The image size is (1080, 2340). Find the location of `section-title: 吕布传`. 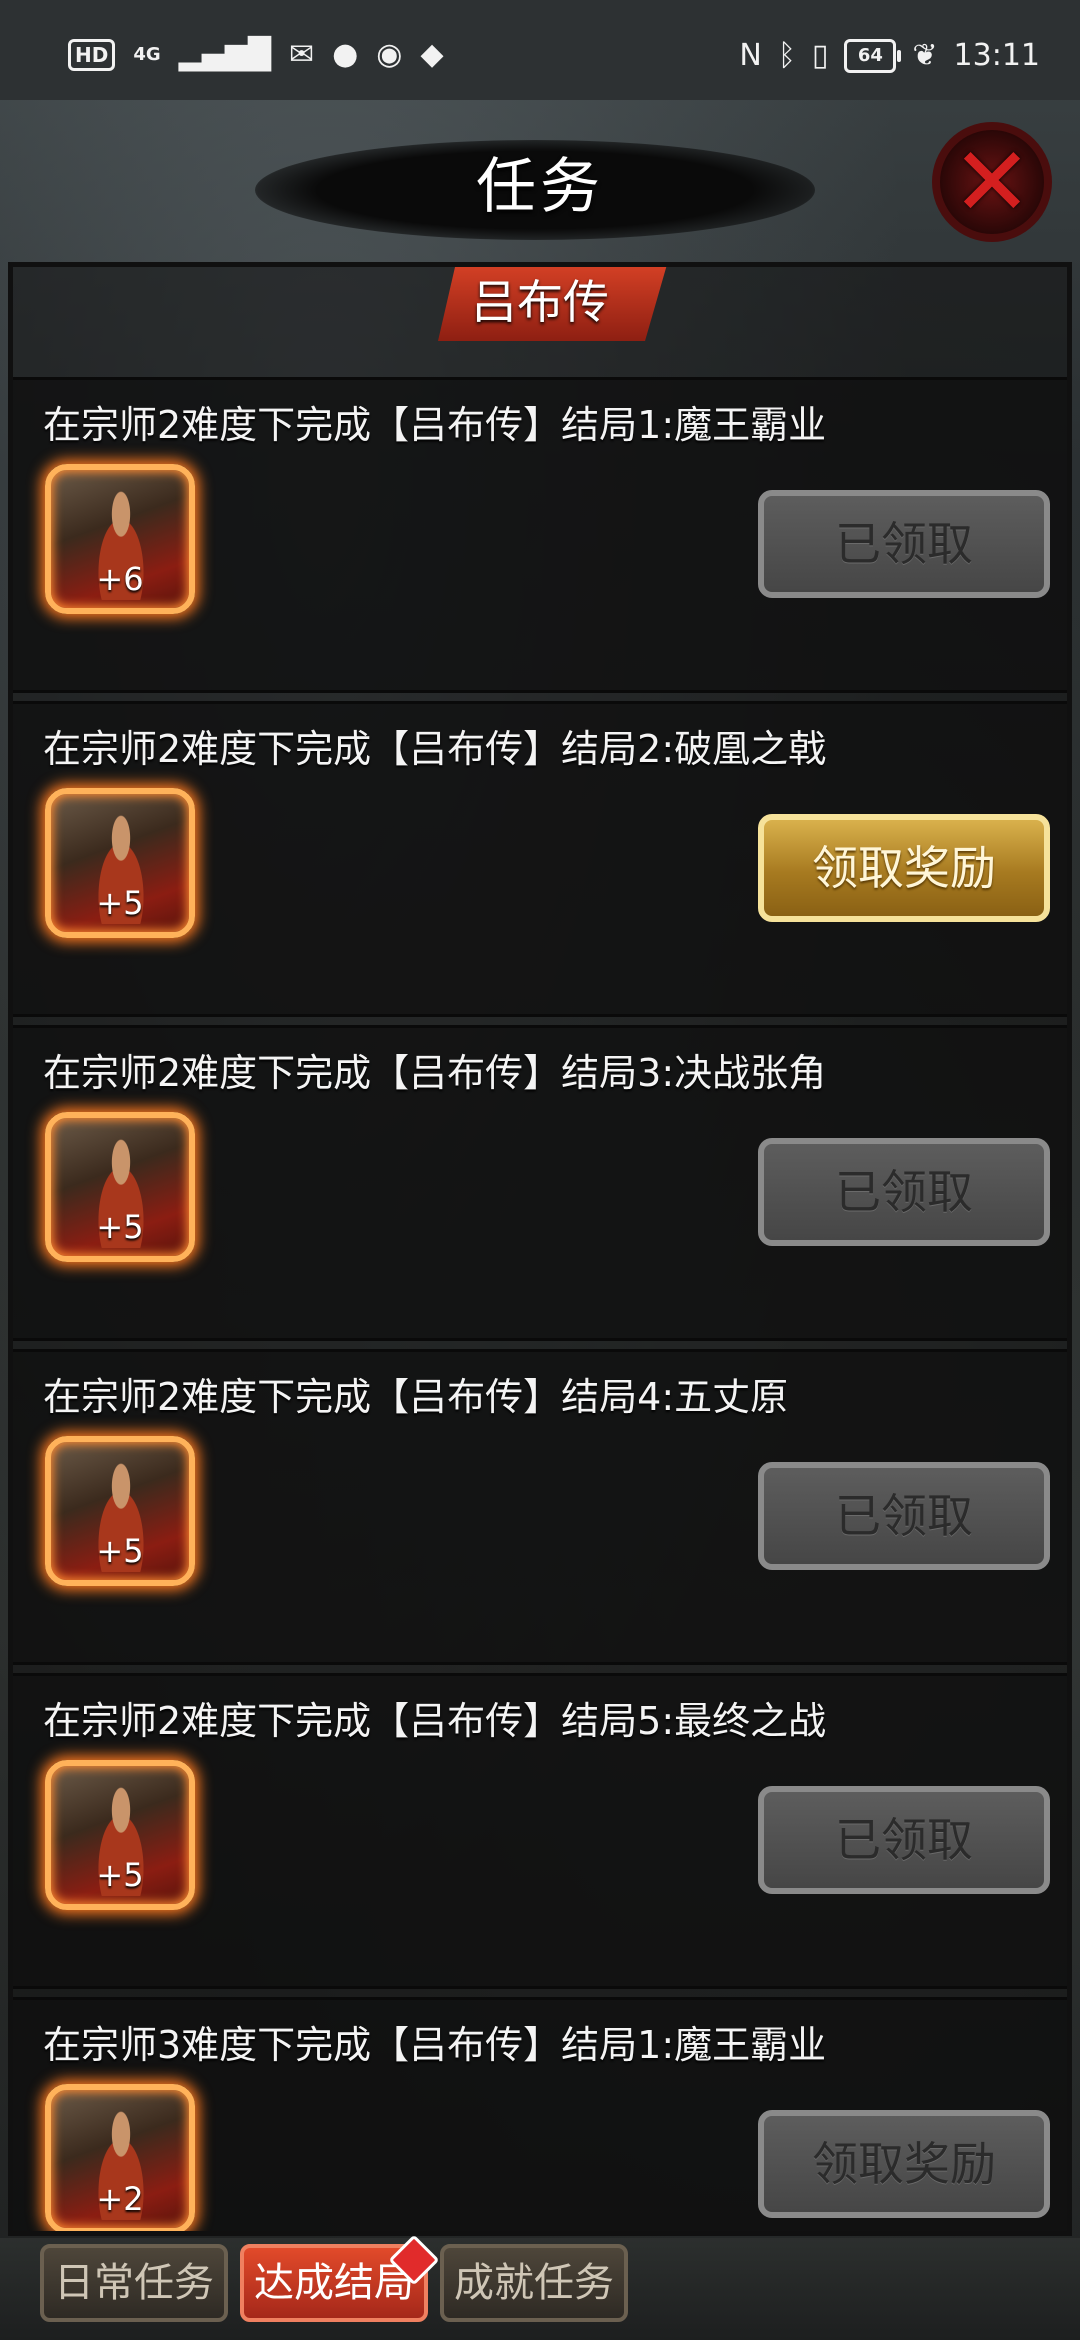

section-title: 吕布传 is located at coordinates (540, 302).